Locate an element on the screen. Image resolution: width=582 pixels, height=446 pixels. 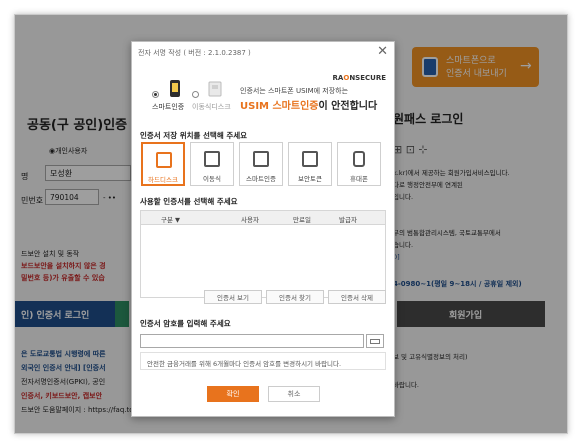
raonsecure-logo: RAONSECURE is located at coordinates (359, 78).